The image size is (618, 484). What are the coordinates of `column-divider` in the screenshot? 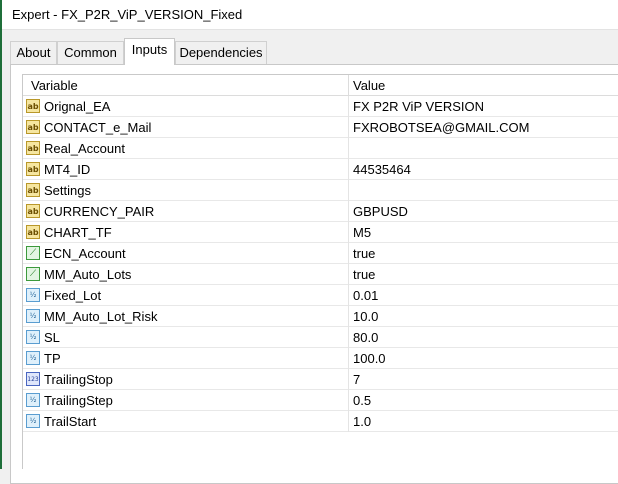 It's located at (348, 85).